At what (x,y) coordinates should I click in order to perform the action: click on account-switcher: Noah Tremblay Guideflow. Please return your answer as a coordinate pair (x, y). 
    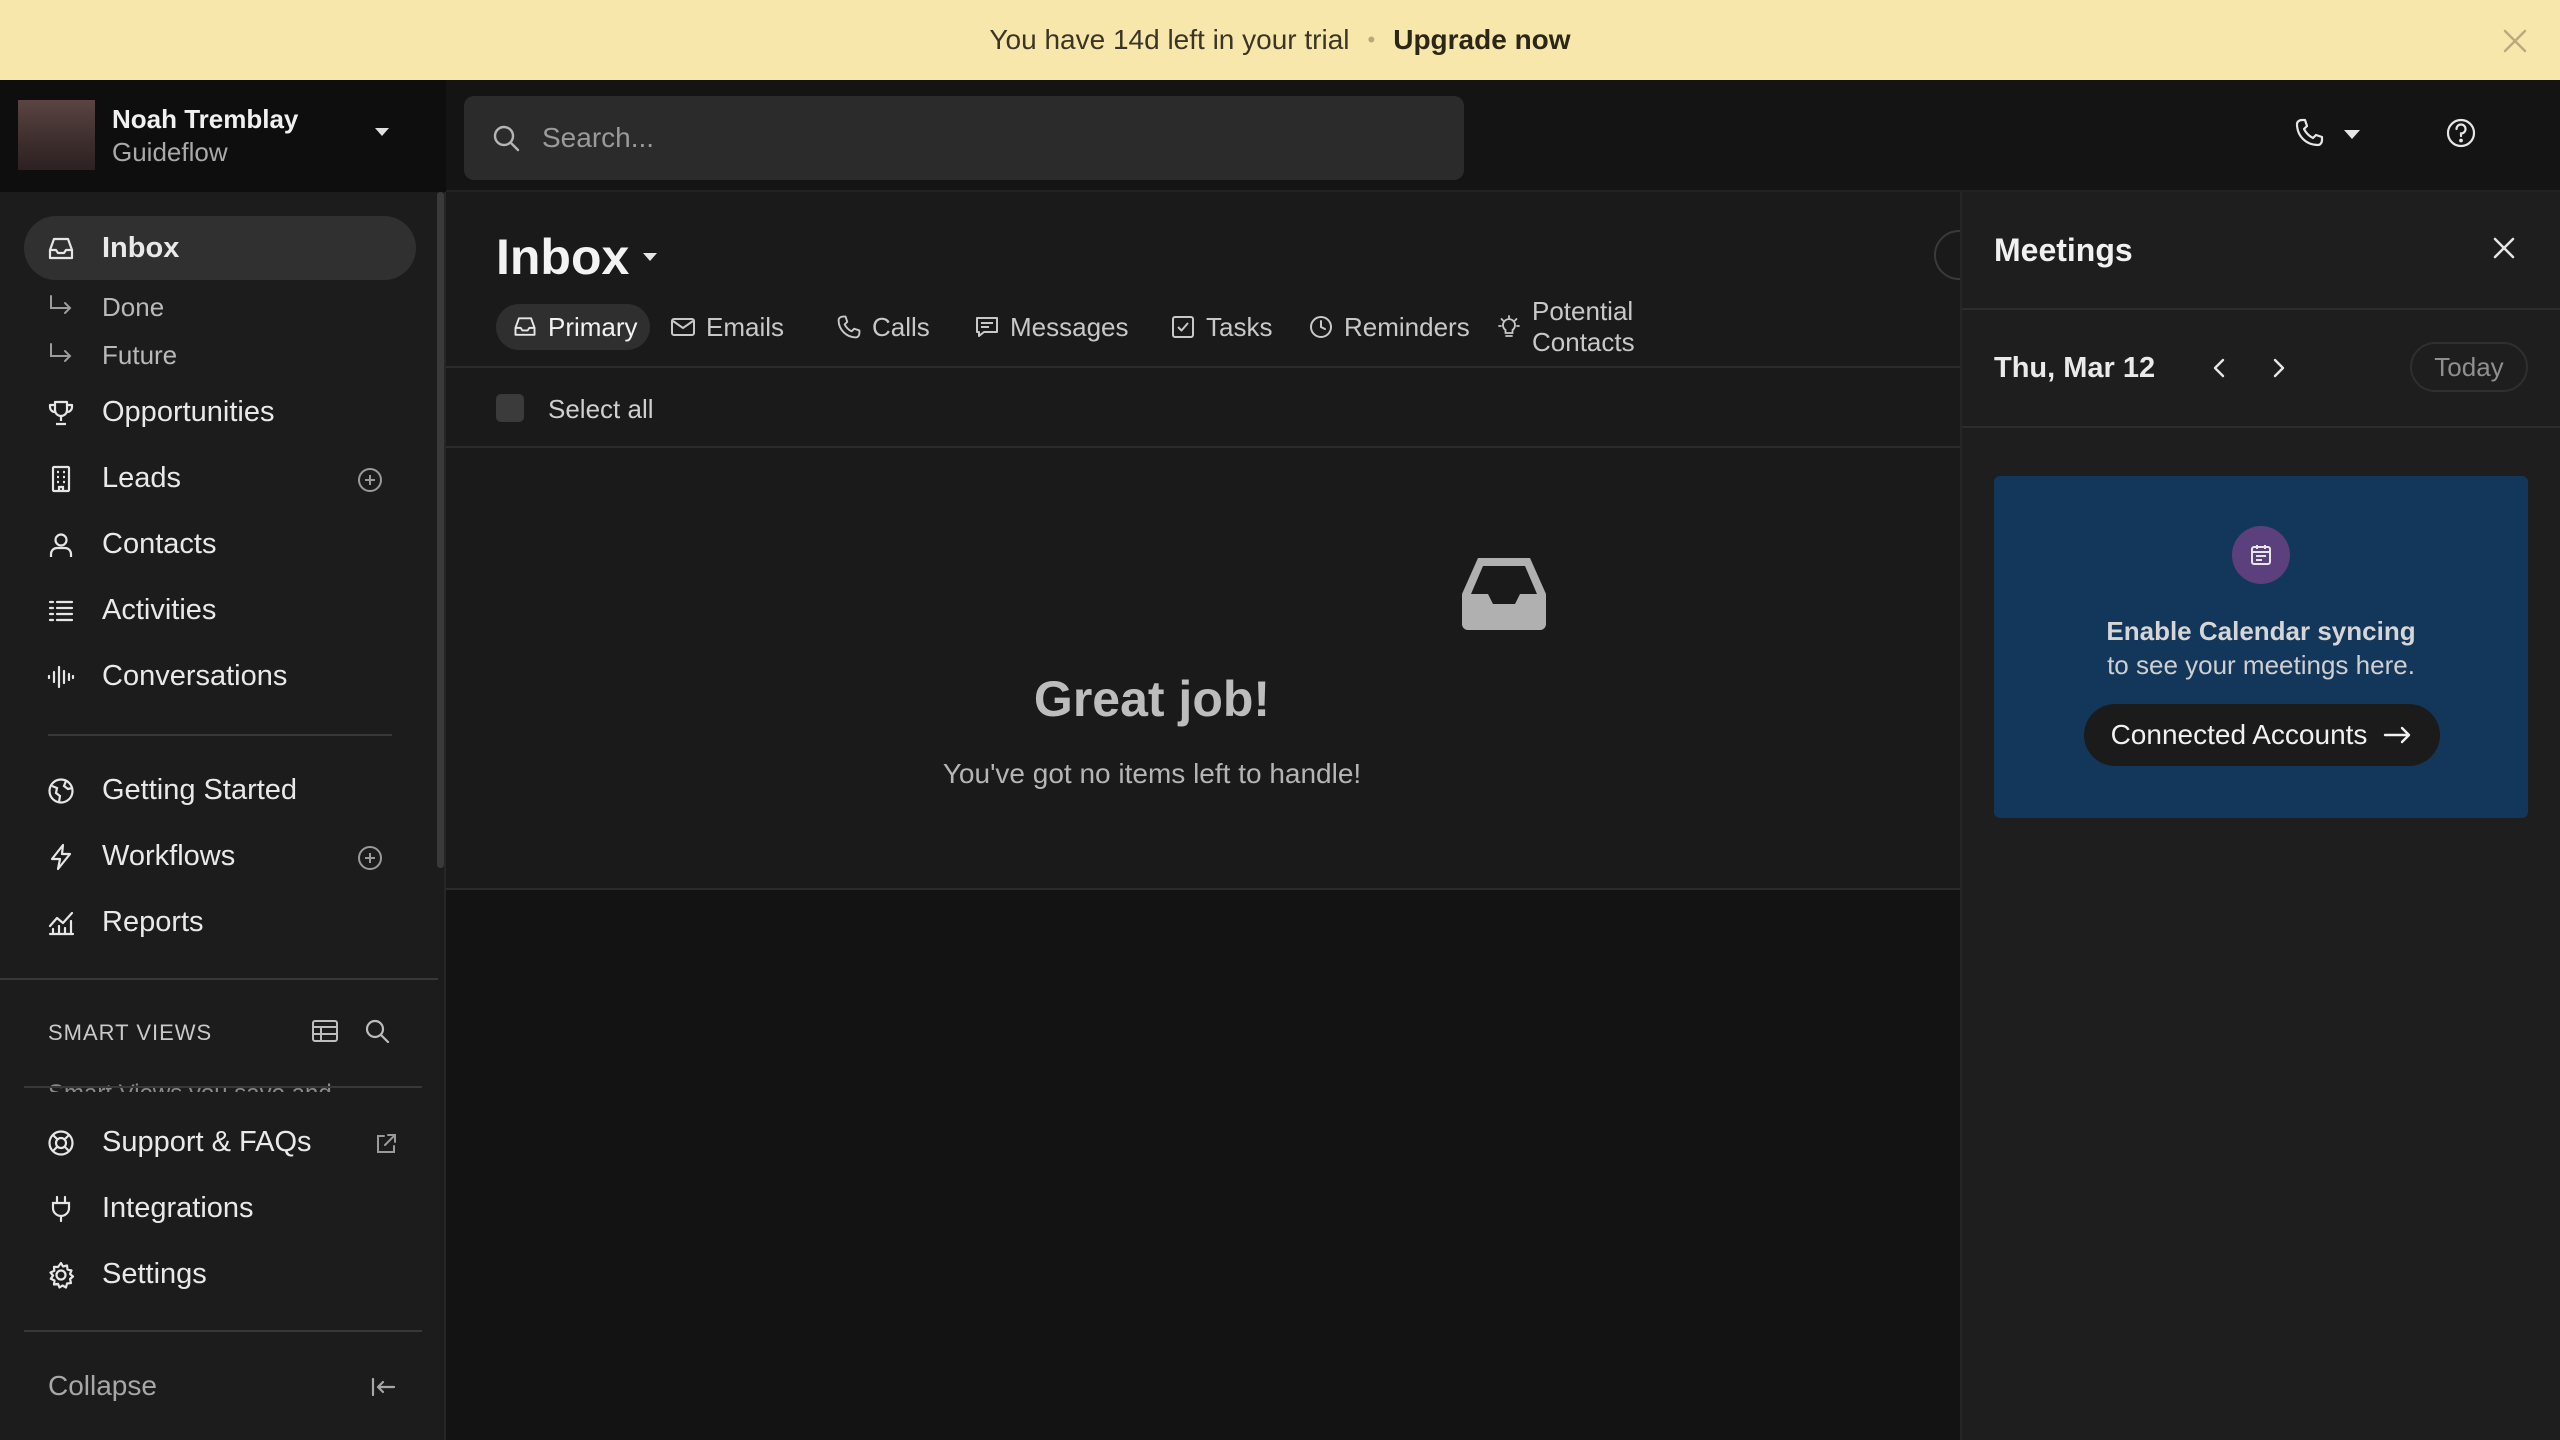
    Looking at the image, I should click on (223, 136).